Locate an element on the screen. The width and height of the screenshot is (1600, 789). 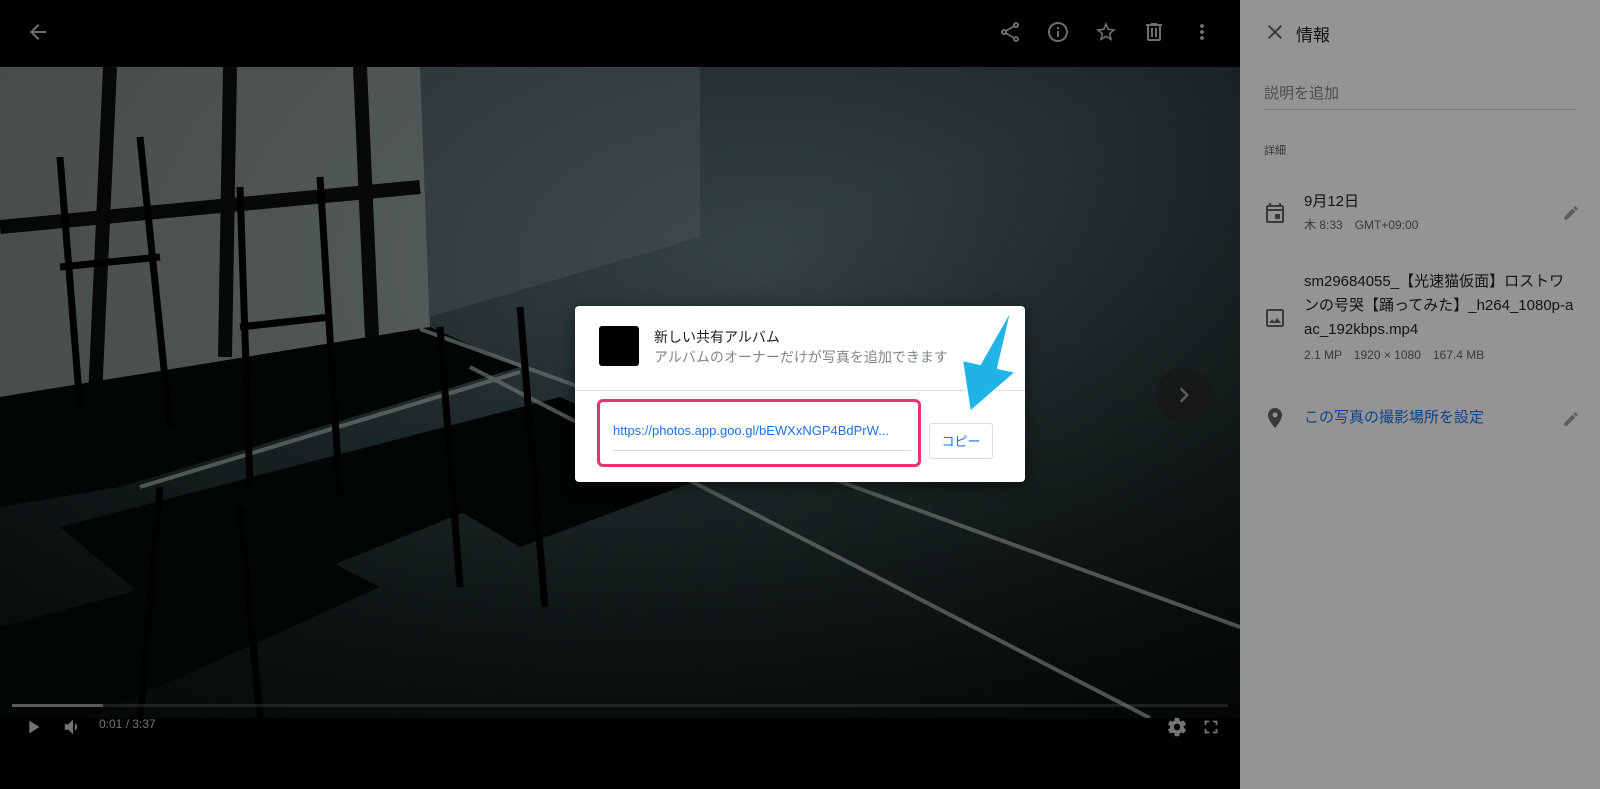
share-link-underline is located at coordinates (762, 450).